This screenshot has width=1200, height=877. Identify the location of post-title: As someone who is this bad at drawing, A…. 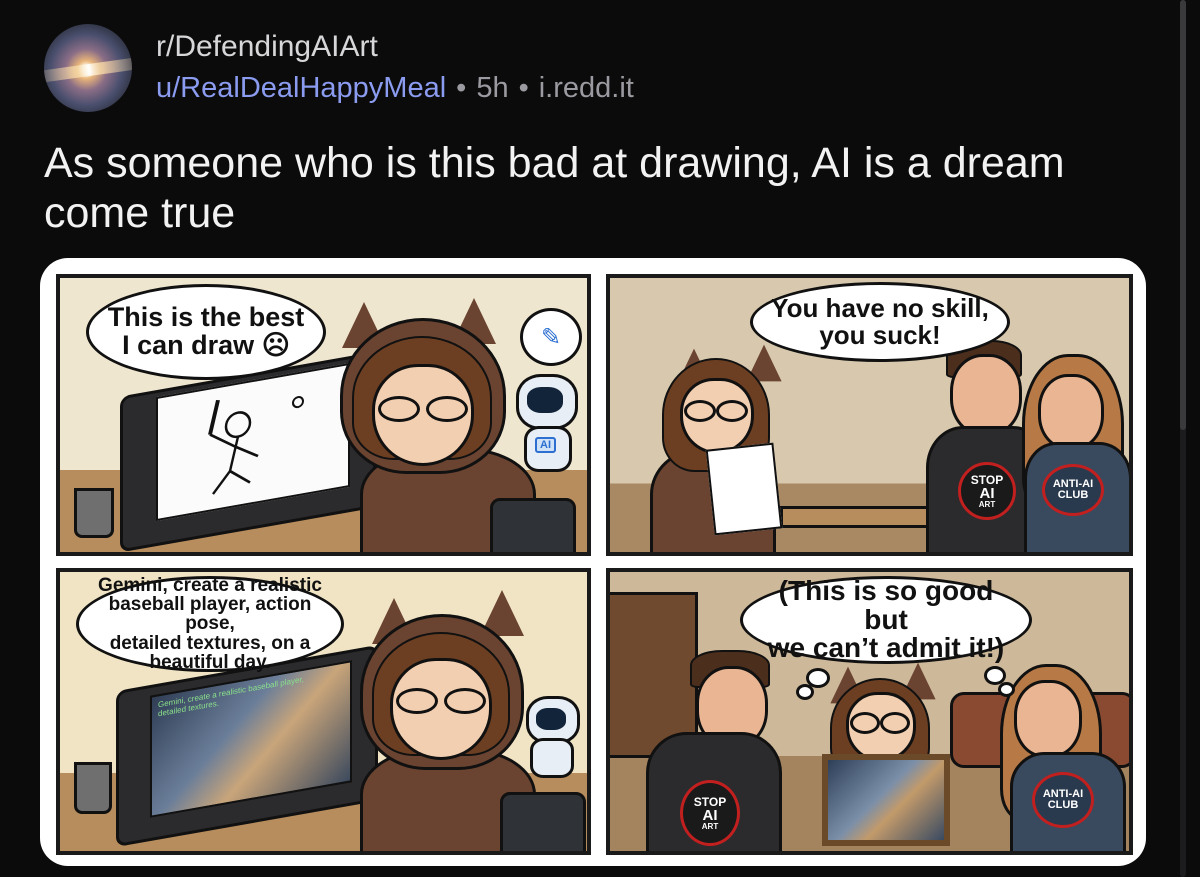
(574, 188).